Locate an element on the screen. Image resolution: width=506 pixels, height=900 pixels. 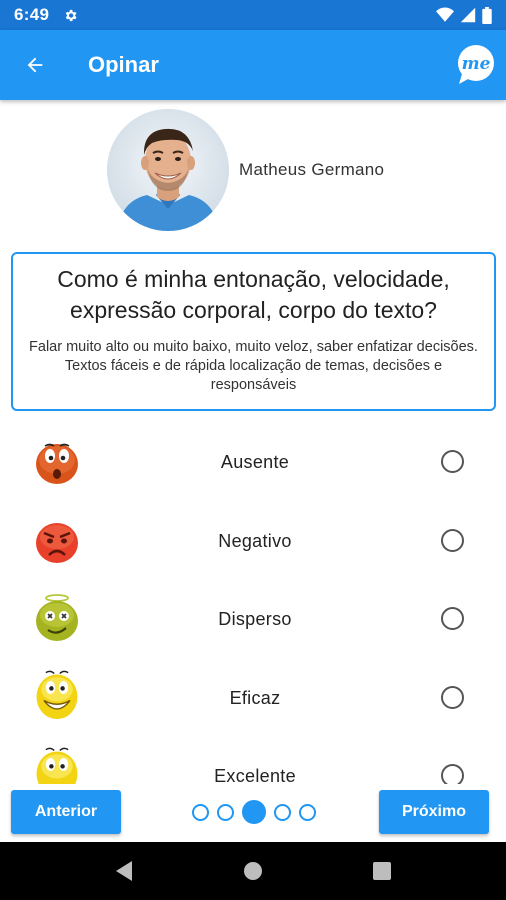
page-dot-3-active is located at coordinates (254, 812).